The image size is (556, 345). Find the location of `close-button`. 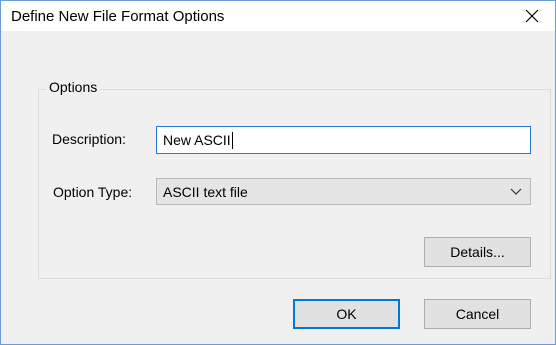

close-button is located at coordinates (532, 16).